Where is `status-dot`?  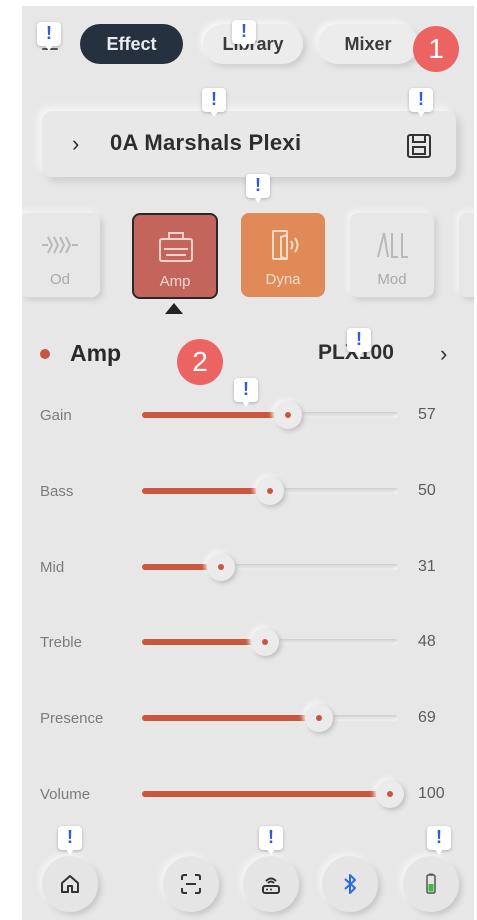 status-dot is located at coordinates (45, 354).